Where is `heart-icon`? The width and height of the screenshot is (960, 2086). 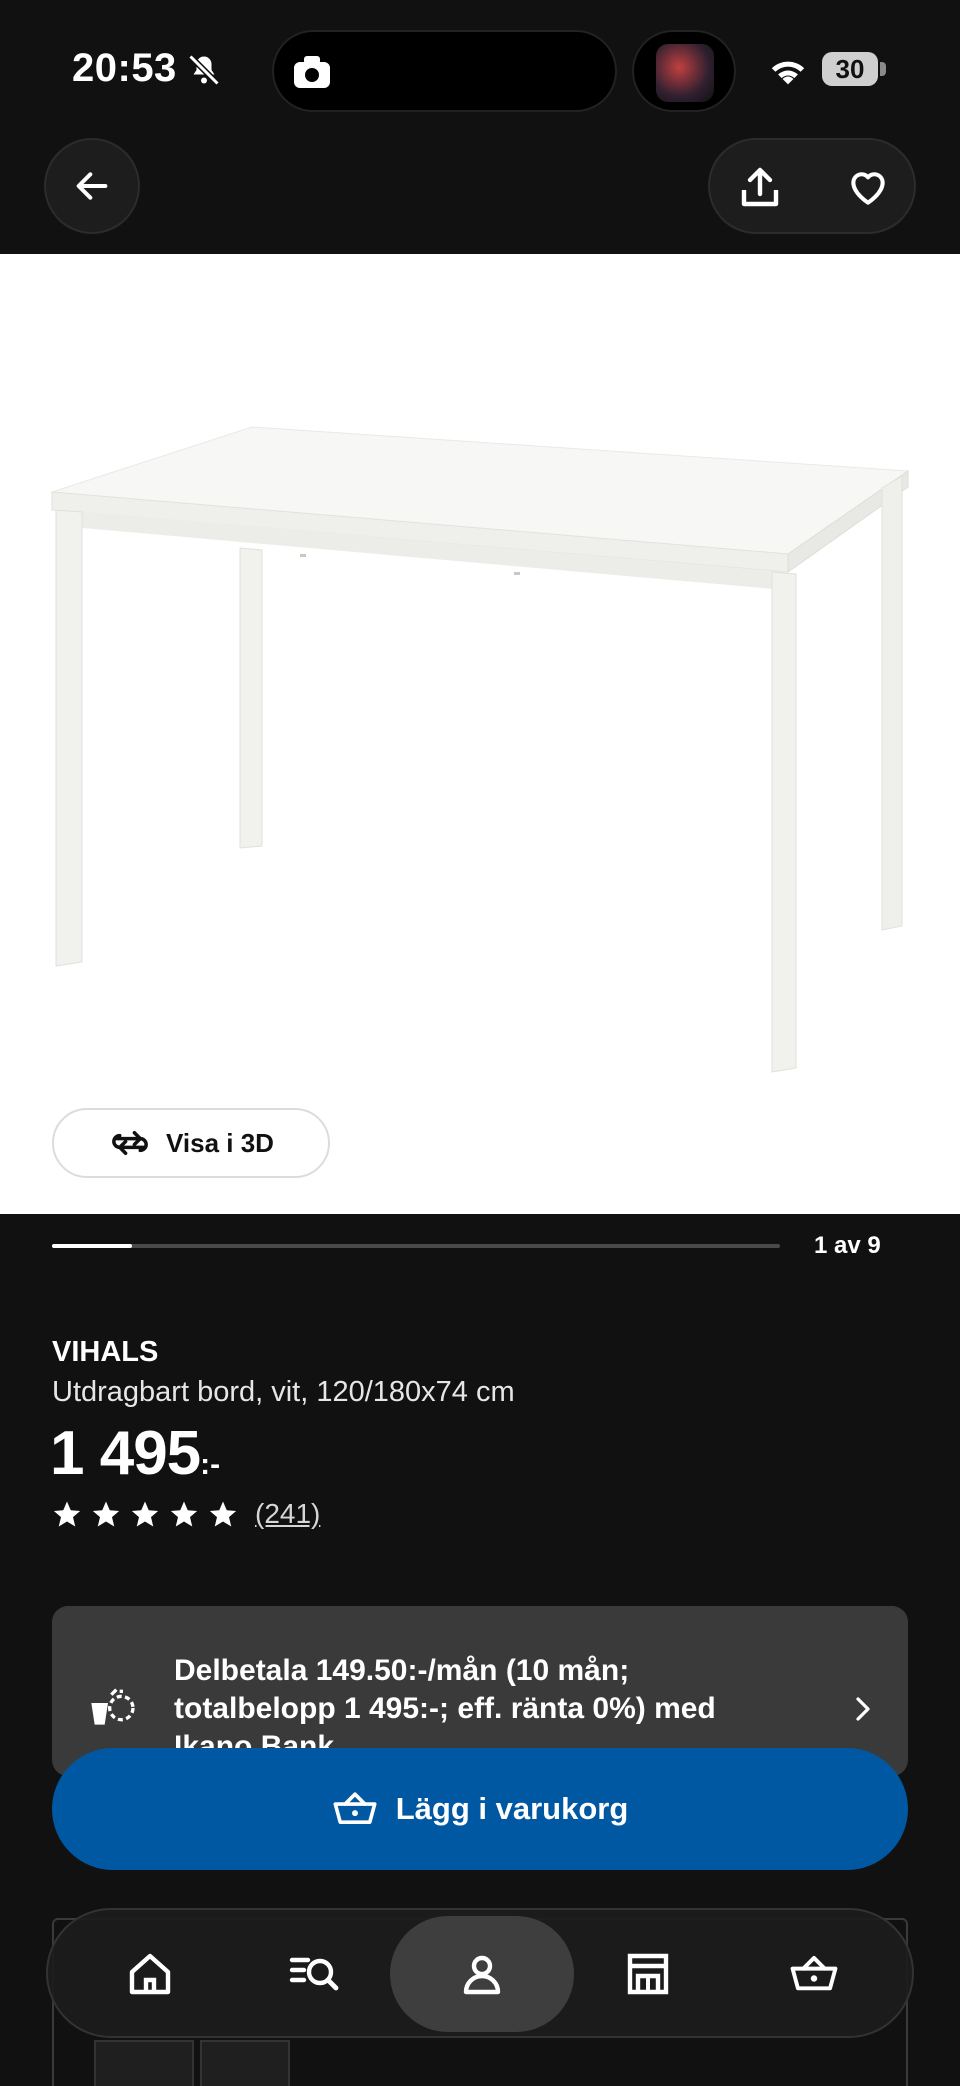
heart-icon is located at coordinates (868, 188).